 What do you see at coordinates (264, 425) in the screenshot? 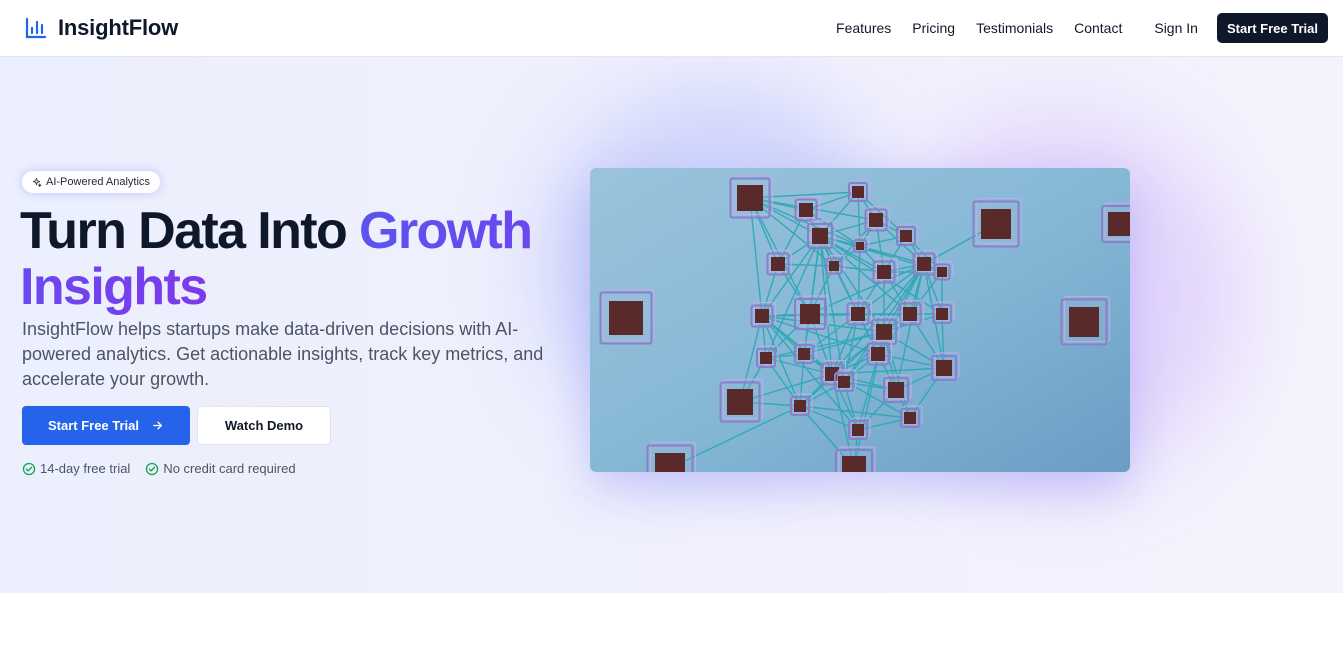
I see `watch-demo-button: Watch Demo` at bounding box center [264, 425].